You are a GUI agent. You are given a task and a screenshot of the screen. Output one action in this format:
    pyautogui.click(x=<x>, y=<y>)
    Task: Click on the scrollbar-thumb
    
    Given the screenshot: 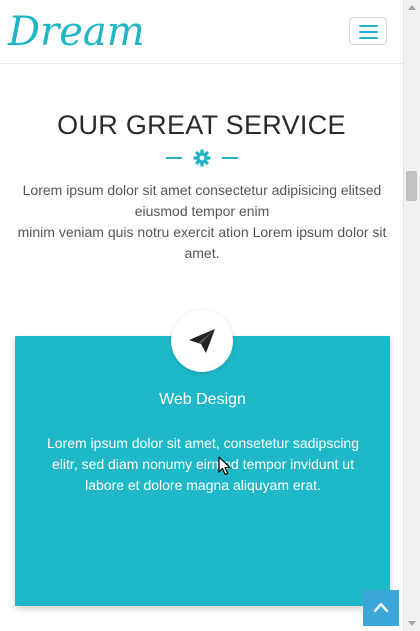 What is the action you would take?
    pyautogui.click(x=411, y=186)
    